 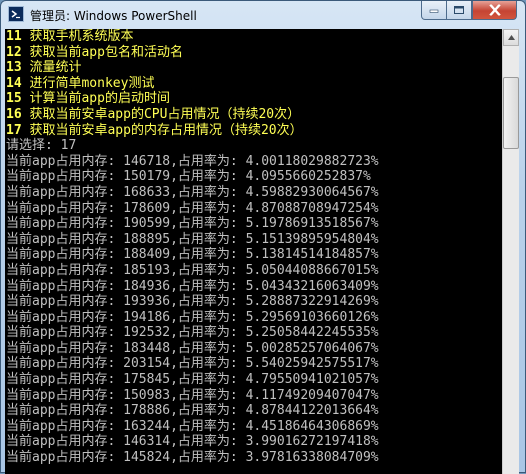 I want to click on maximize-button, so click(x=459, y=10).